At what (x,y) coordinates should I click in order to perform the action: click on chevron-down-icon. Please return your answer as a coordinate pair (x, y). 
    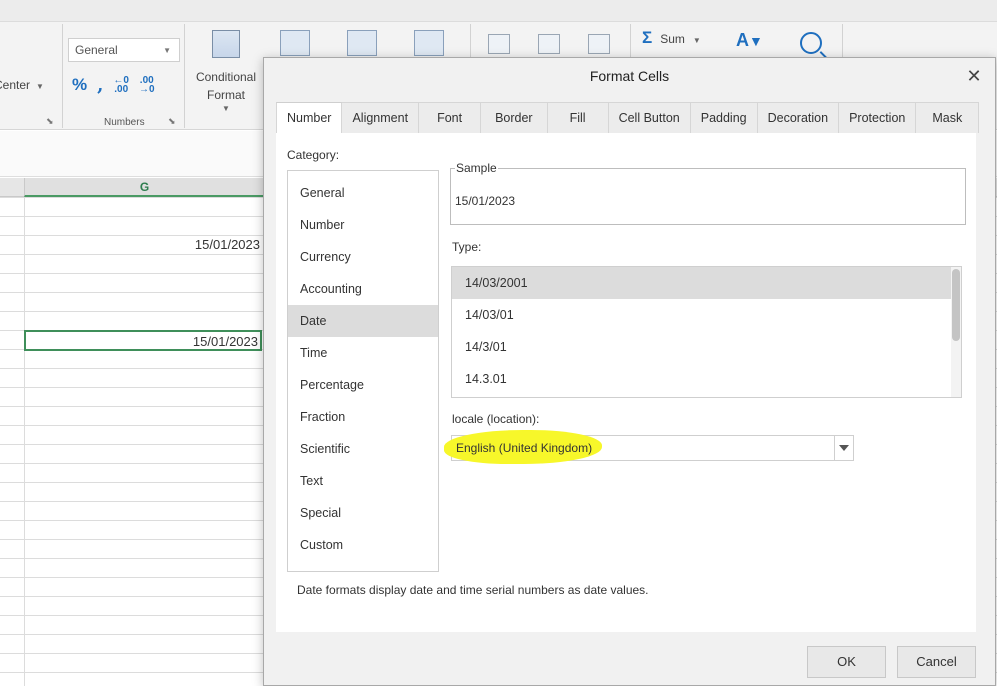
    Looking at the image, I should click on (843, 448).